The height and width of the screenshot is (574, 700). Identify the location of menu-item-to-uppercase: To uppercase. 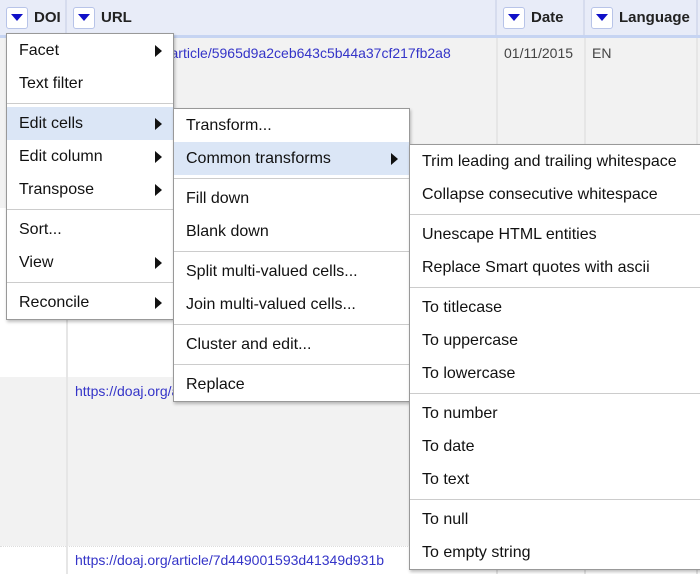
(555, 340).